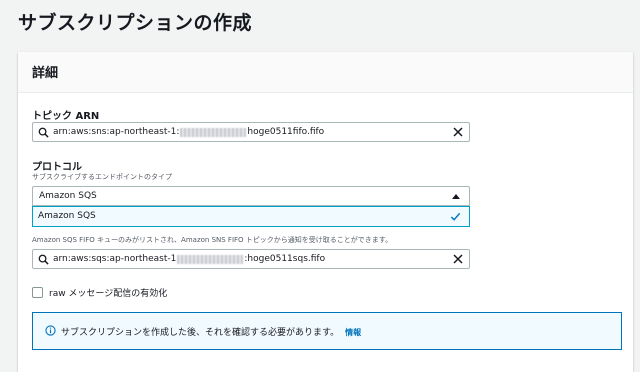  Describe the element at coordinates (50, 330) in the screenshot. I see `info-icon` at that location.